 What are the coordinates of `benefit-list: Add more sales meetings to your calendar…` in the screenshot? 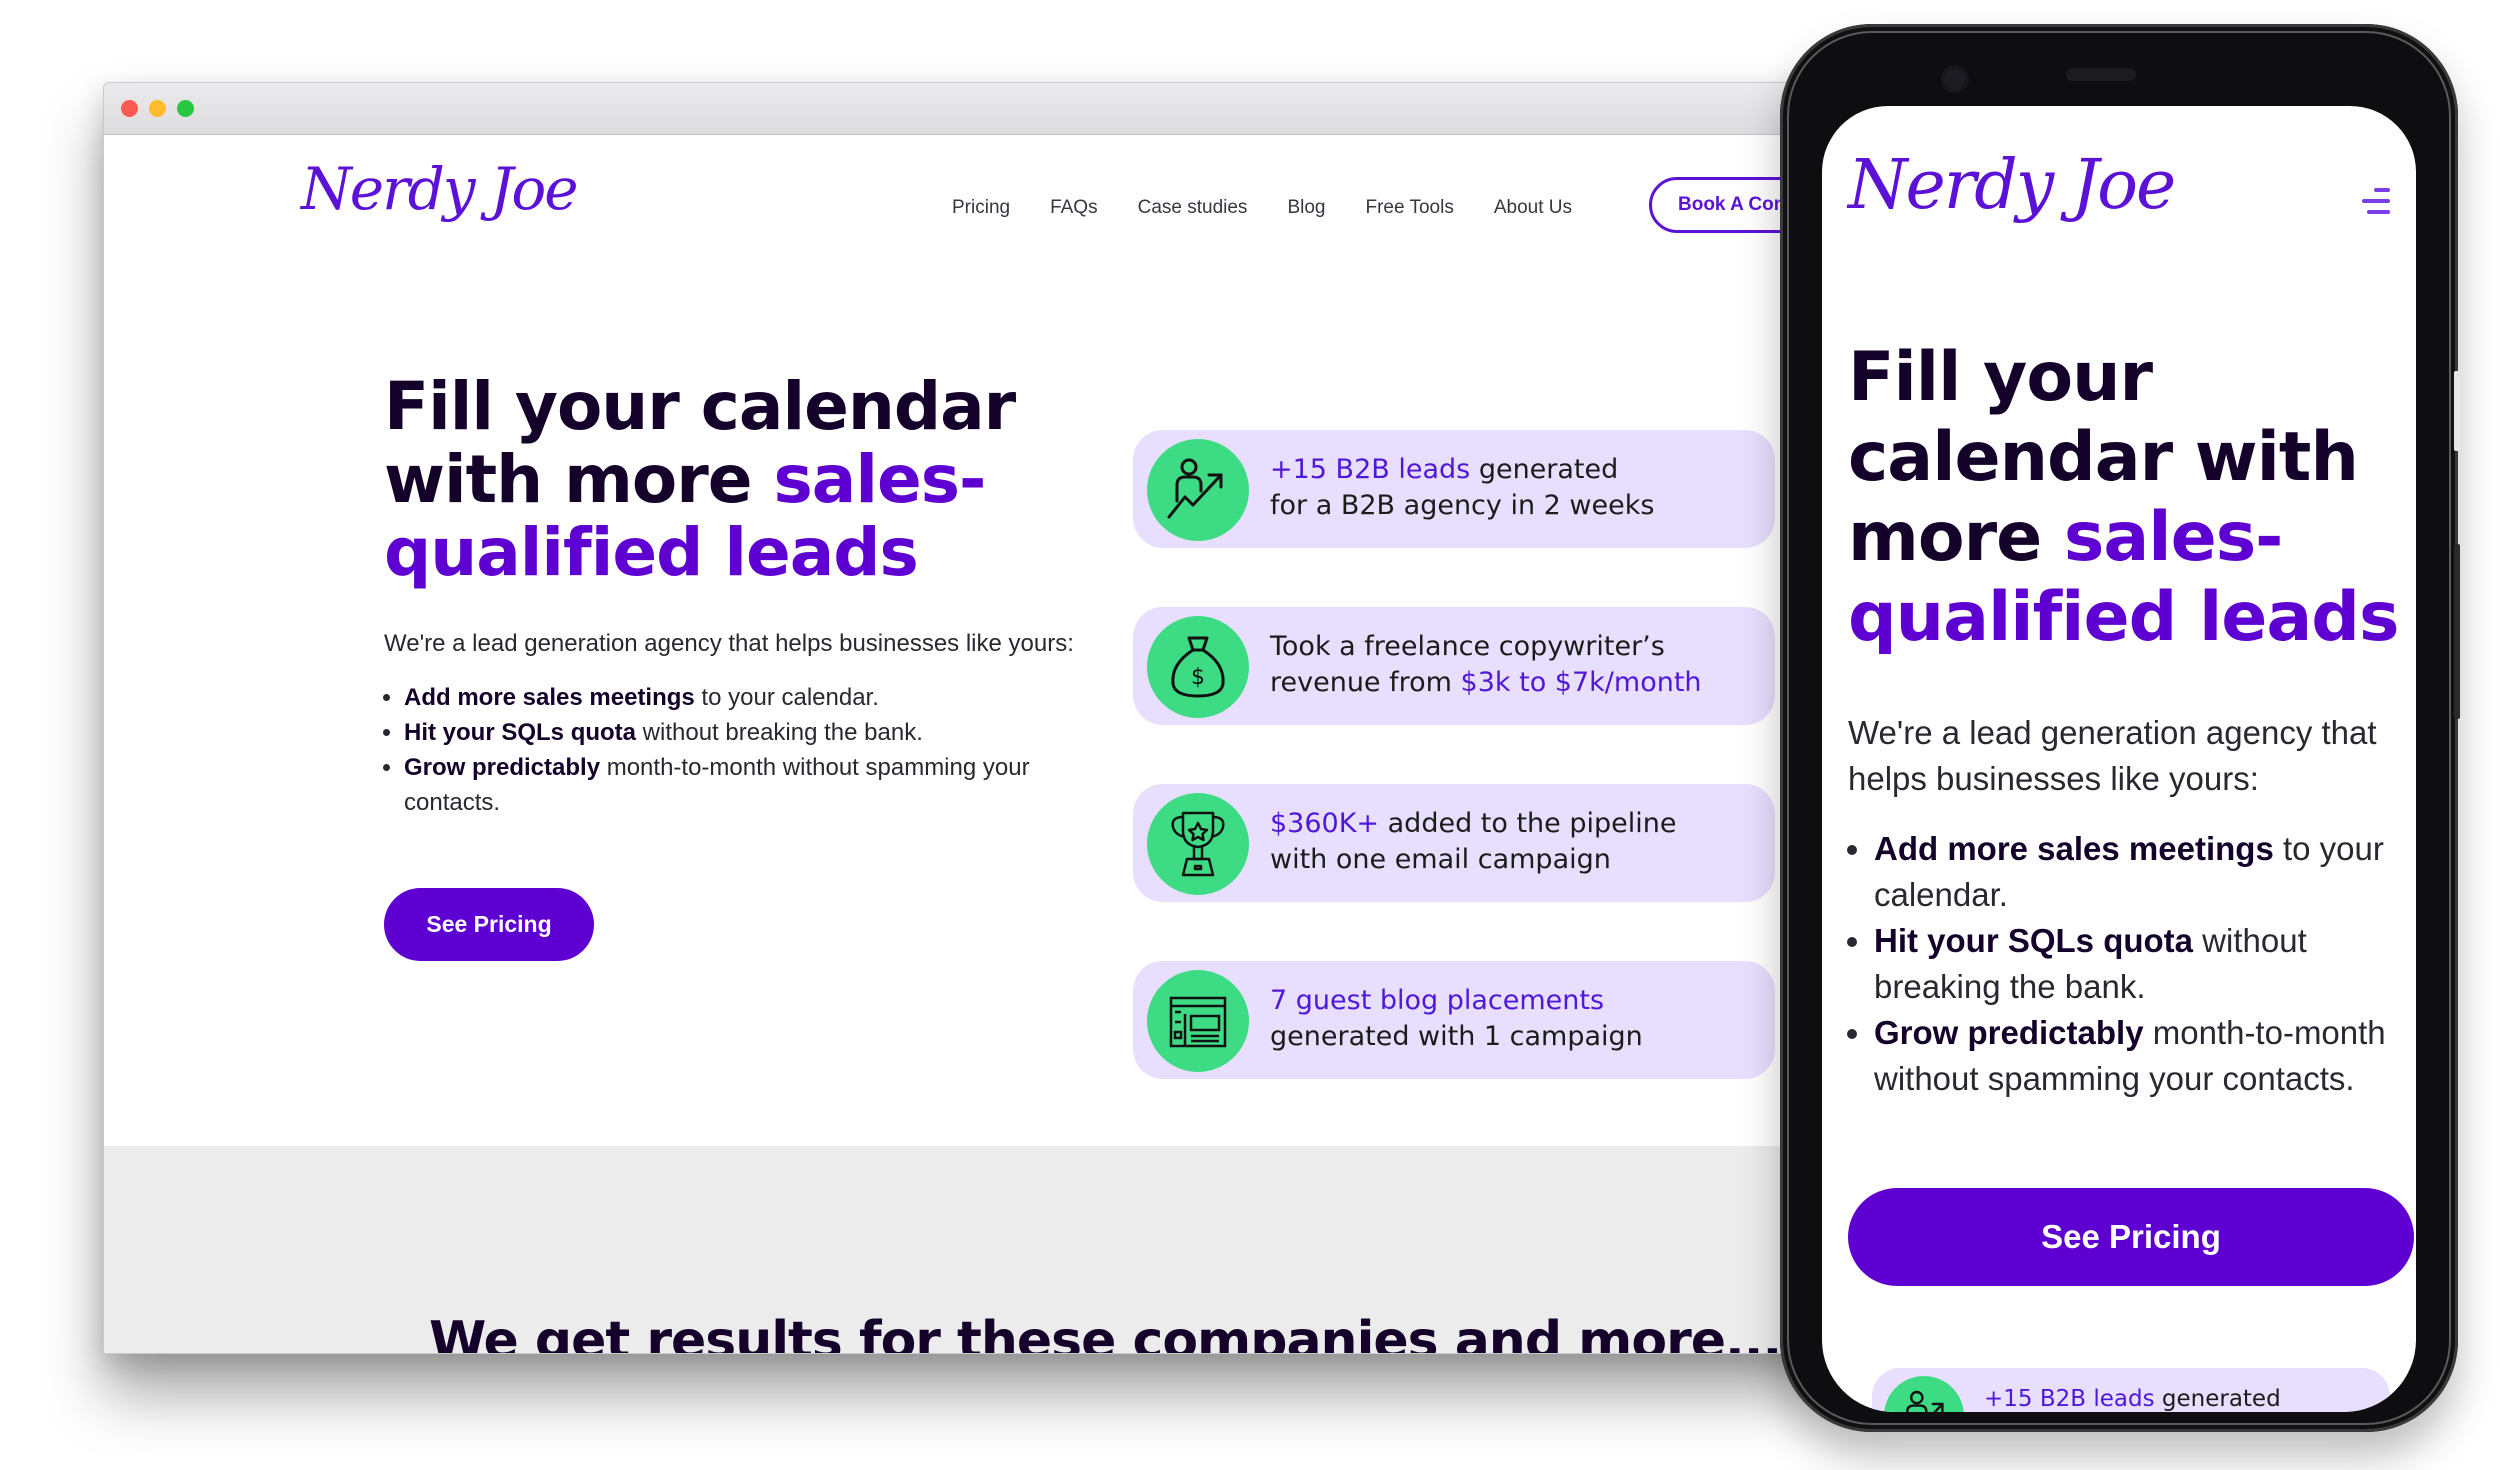 It's located at (754, 750).